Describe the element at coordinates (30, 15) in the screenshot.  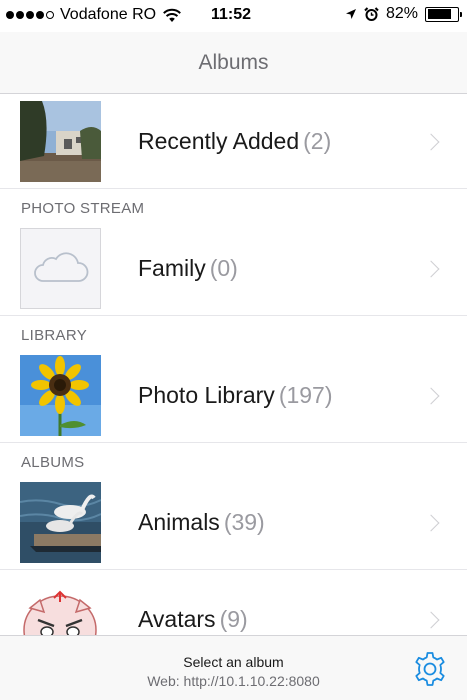
I see `signal-strength-icon` at that location.